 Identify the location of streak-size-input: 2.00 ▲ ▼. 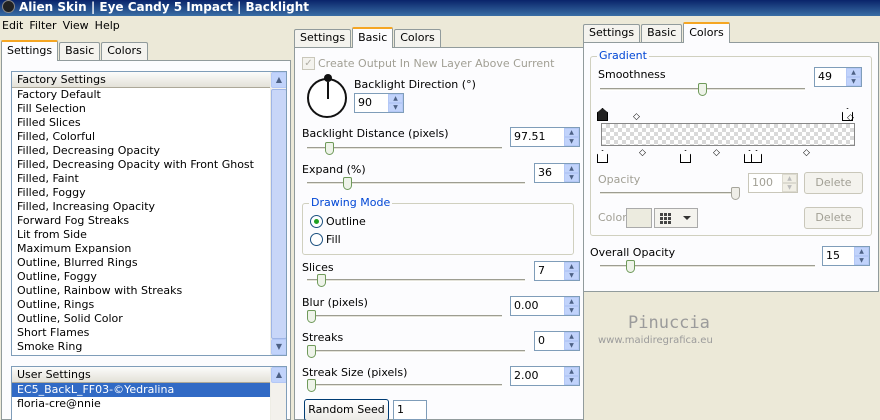
(545, 376).